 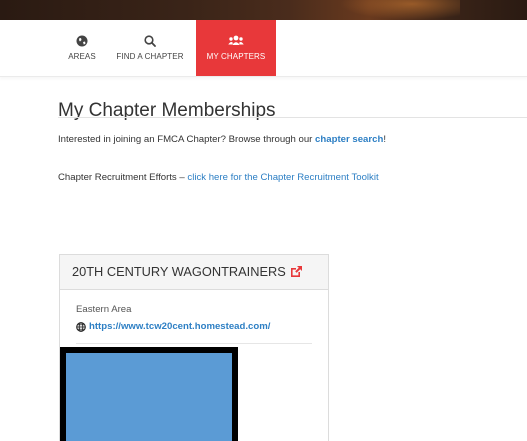 What do you see at coordinates (236, 40) in the screenshot?
I see `users-icon` at bounding box center [236, 40].